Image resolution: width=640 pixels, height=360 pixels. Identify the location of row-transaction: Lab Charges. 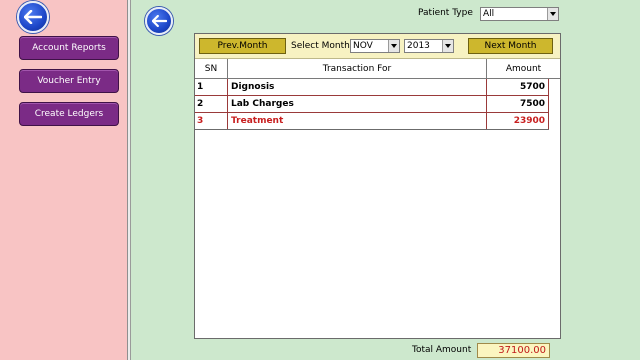
(357, 104).